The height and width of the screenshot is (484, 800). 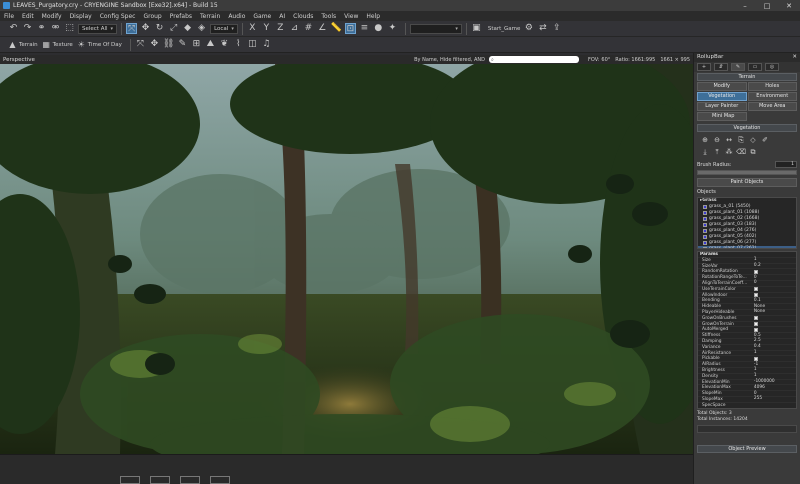 What do you see at coordinates (747, 128) in the screenshot?
I see `vegetation-section-header: Vegetation` at bounding box center [747, 128].